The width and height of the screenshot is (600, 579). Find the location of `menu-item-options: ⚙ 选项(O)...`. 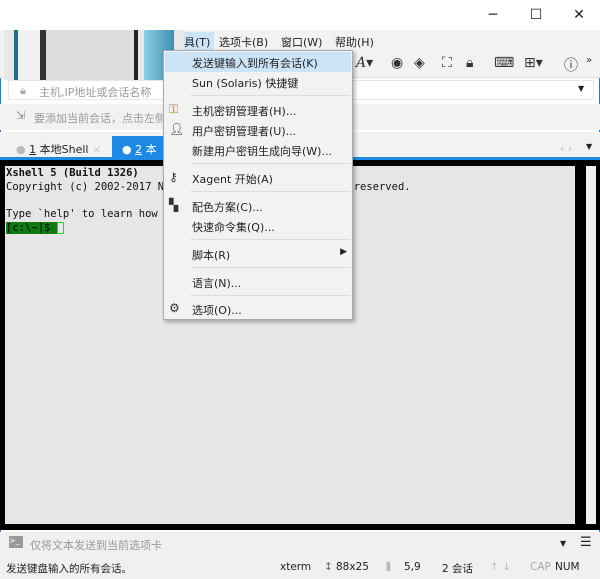

menu-item-options: ⚙ 选项(O)... is located at coordinates (258, 309).